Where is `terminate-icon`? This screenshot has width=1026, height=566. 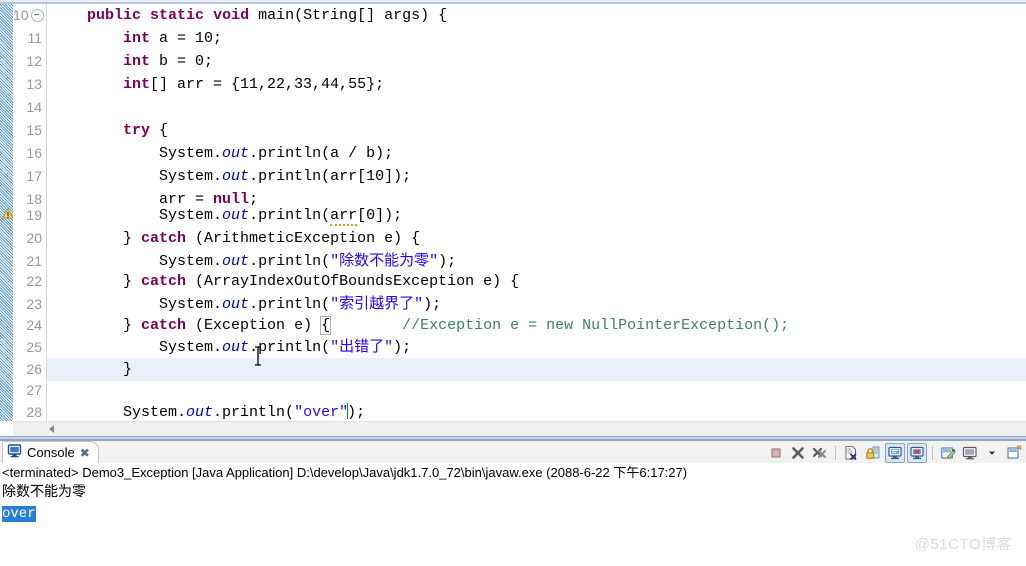 terminate-icon is located at coordinates (776, 452).